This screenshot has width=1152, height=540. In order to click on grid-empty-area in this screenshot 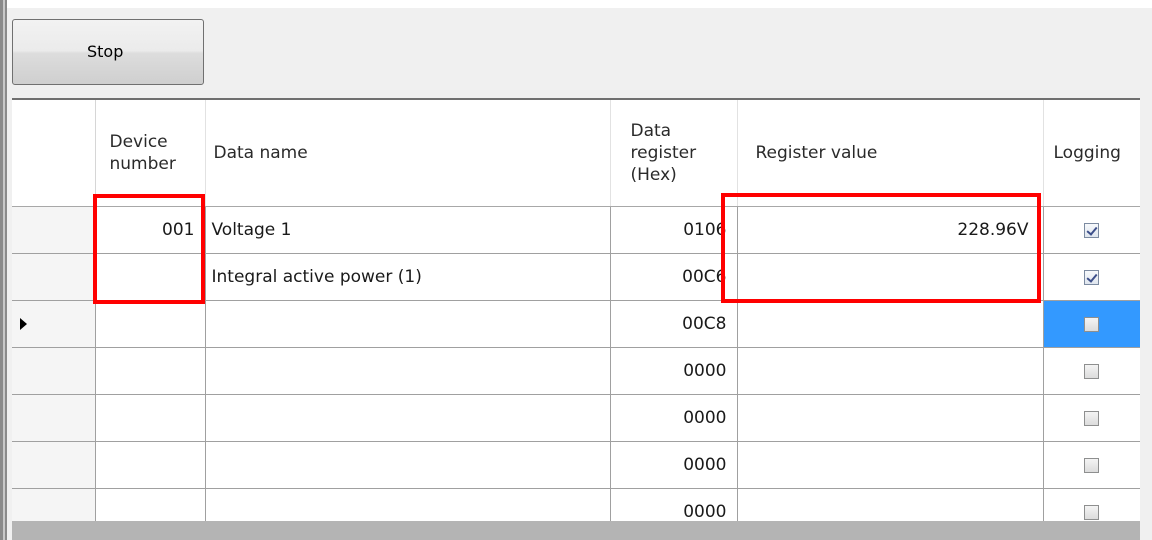, I will do `click(576, 530)`.